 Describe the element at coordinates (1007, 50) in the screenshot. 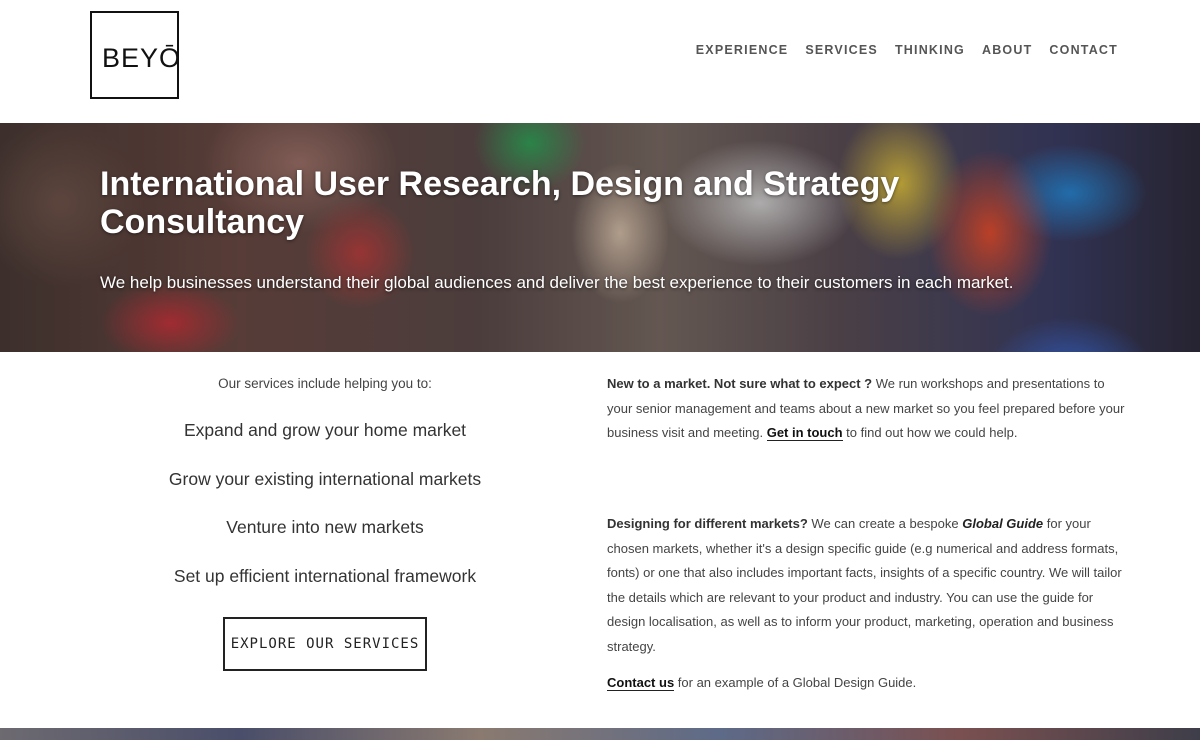

I see `nav-about: ABOUT` at that location.